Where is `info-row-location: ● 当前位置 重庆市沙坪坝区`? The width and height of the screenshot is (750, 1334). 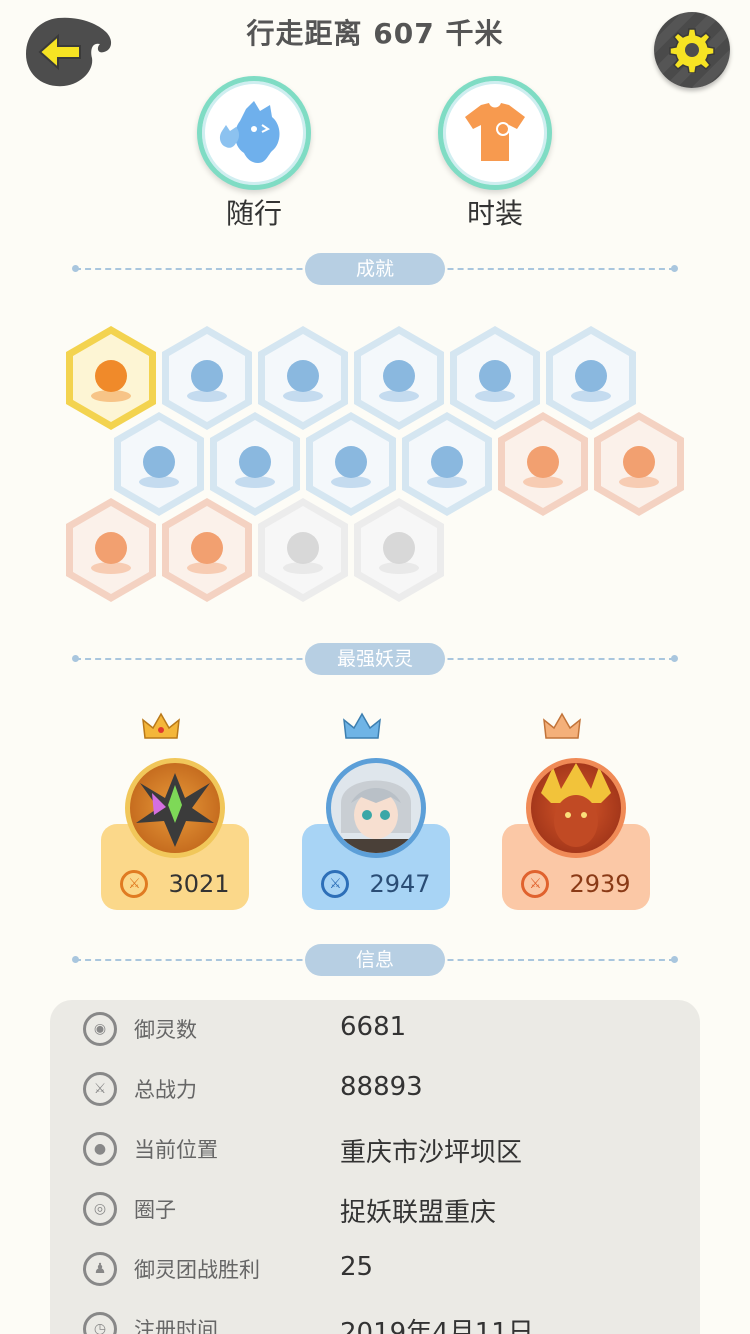 info-row-location: ● 当前位置 重庆市沙坪坝区 is located at coordinates (375, 1150).